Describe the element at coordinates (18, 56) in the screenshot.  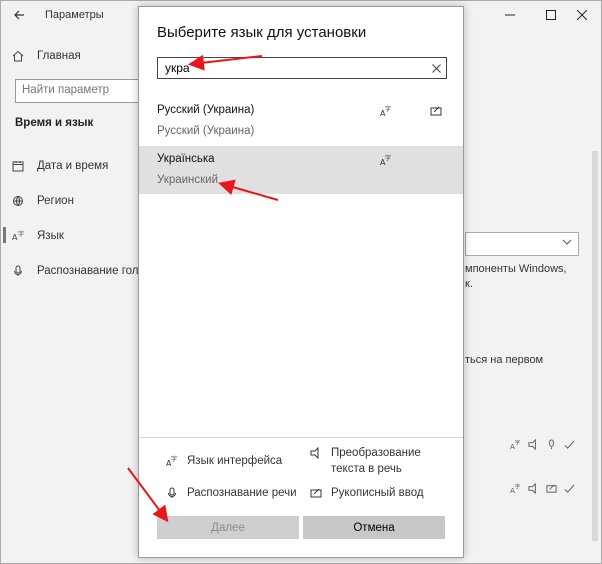
I see `home-icon` at that location.